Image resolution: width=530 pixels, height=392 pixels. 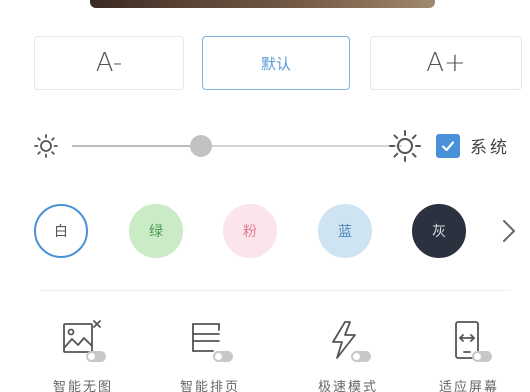 What do you see at coordinates (347, 386) in the screenshot?
I see `tool-label: 极速模式` at bounding box center [347, 386].